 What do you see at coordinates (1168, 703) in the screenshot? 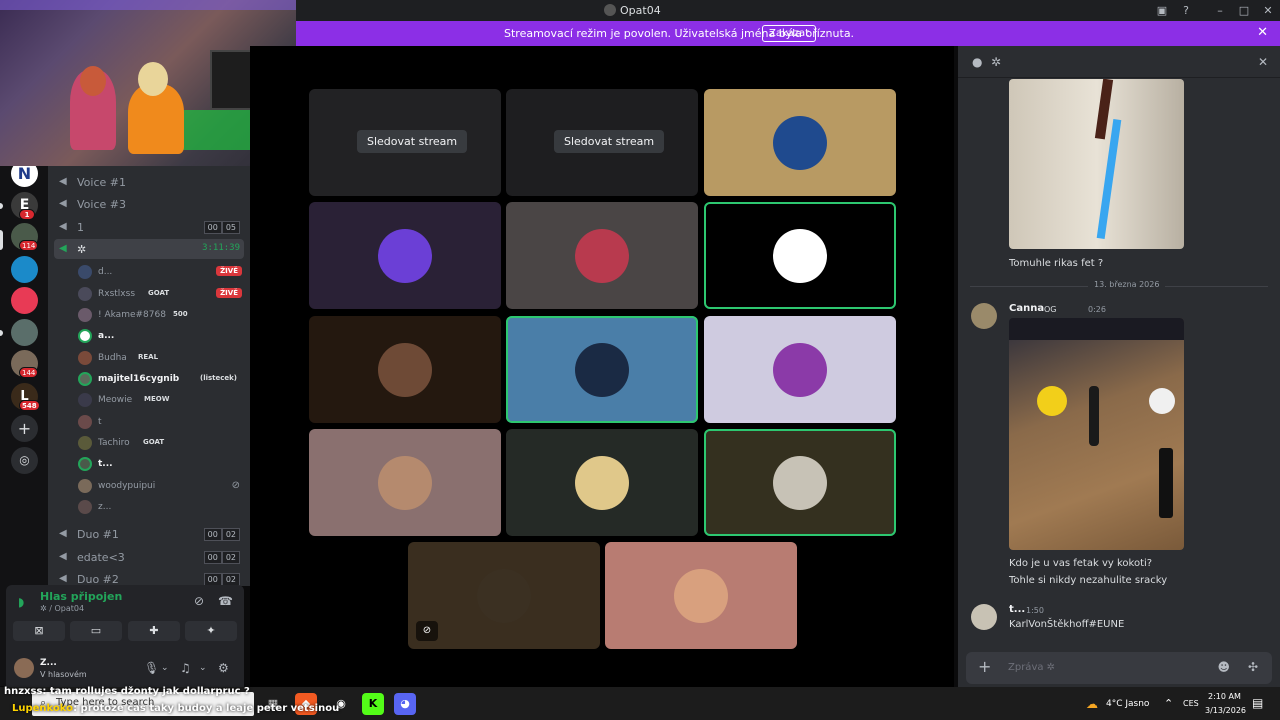
I see `chevron-up-icon: ⌃` at bounding box center [1168, 703].